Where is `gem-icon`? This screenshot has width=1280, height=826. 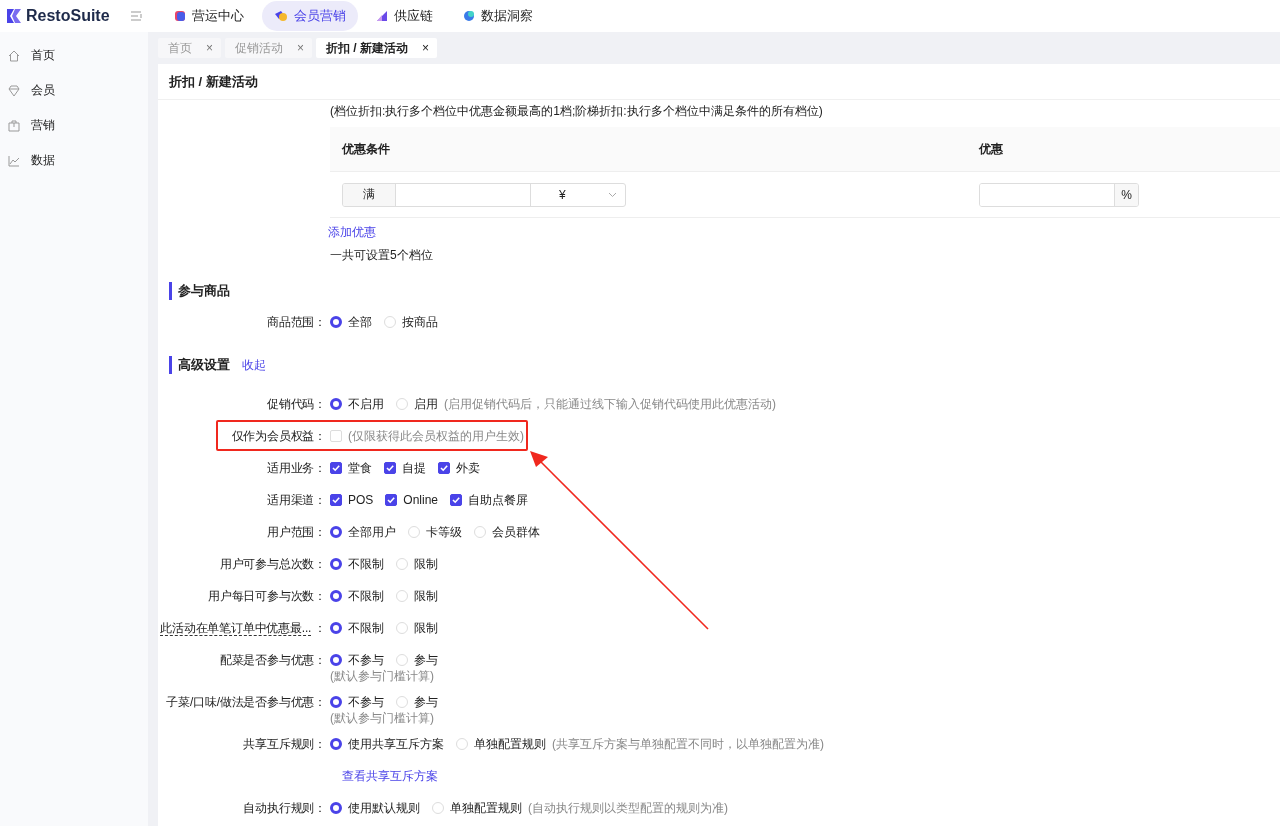
gem-icon is located at coordinates (14, 90).